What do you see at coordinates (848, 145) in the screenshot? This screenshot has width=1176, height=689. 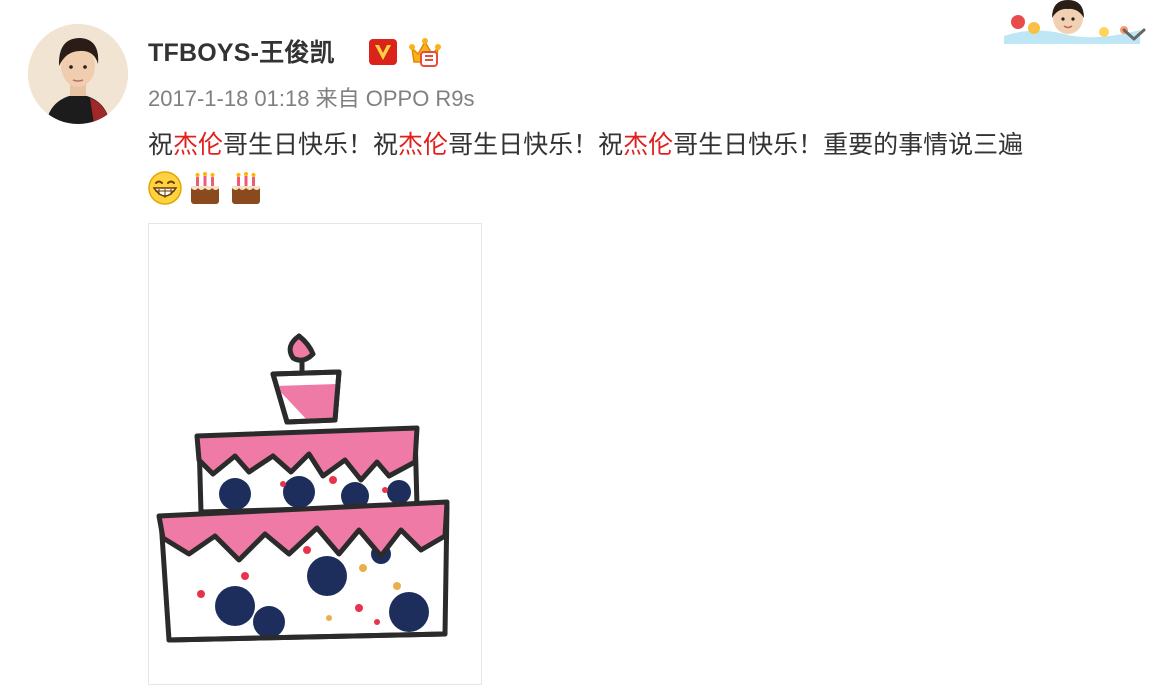 I see `text-segment: 哥生日快乐！重要的事情说三遍` at bounding box center [848, 145].